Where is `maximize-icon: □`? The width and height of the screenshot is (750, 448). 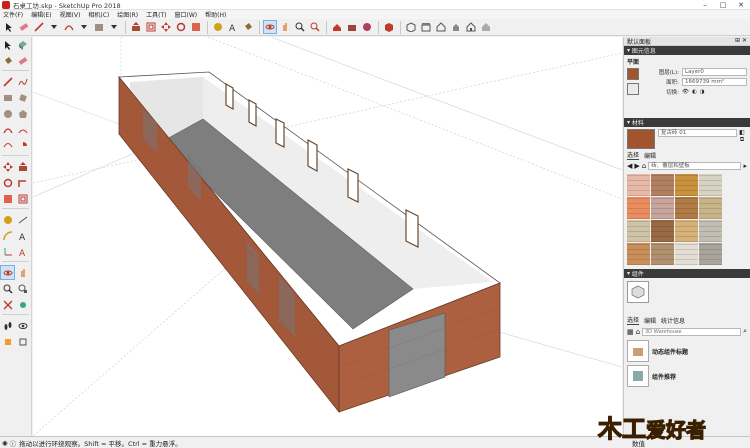
maximize-icon: □ is located at coordinates (723, 5).